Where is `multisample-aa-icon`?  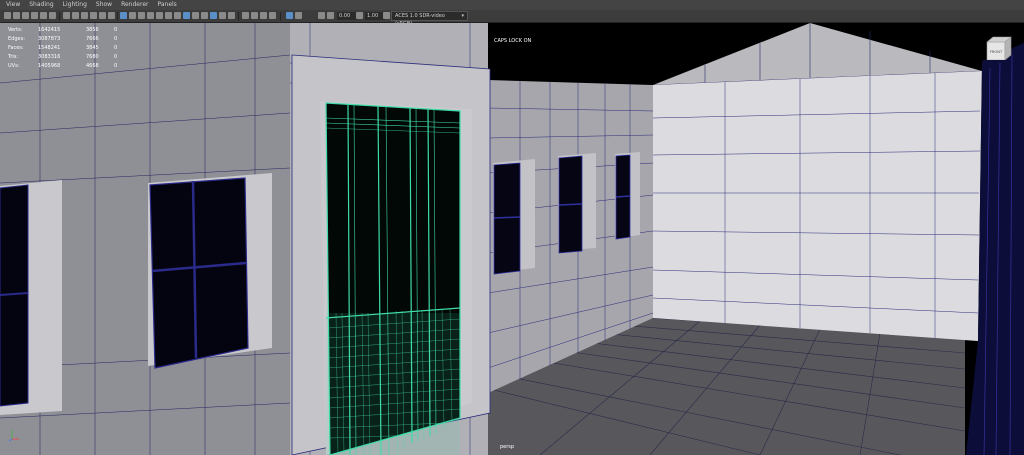
multisample-aa-icon is located at coordinates (222, 15).